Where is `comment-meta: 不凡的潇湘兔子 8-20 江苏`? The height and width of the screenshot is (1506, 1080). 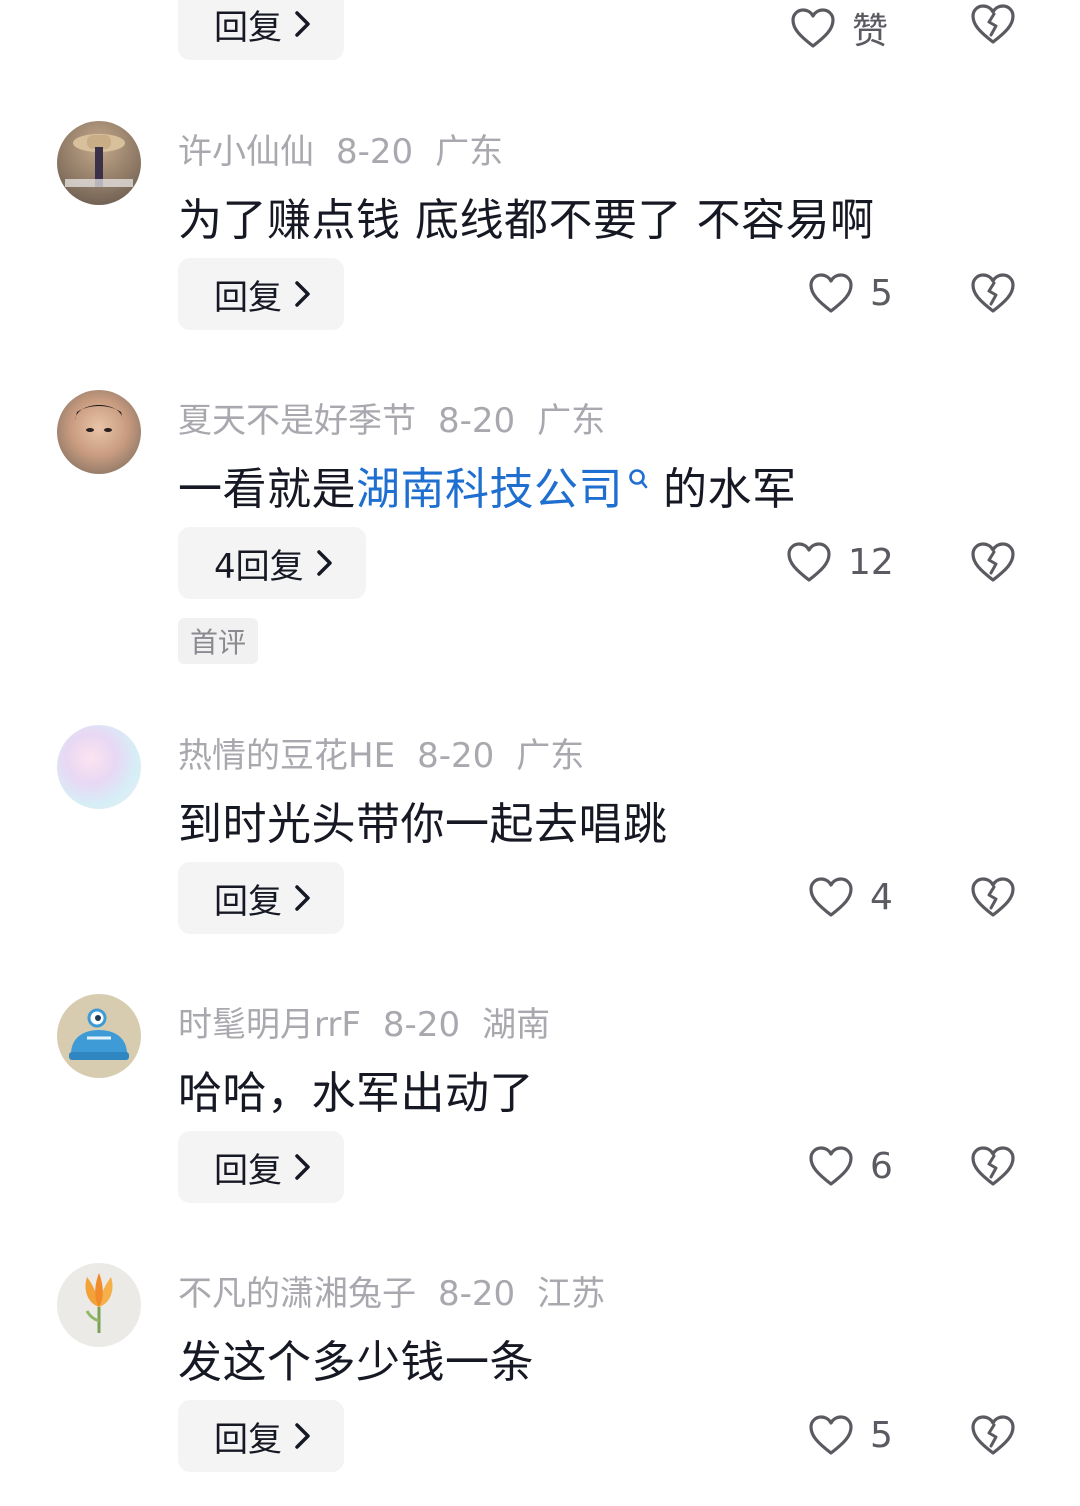
comment-meta: 不凡的潇湘兔子 8-20 江苏 is located at coordinates (402, 1290).